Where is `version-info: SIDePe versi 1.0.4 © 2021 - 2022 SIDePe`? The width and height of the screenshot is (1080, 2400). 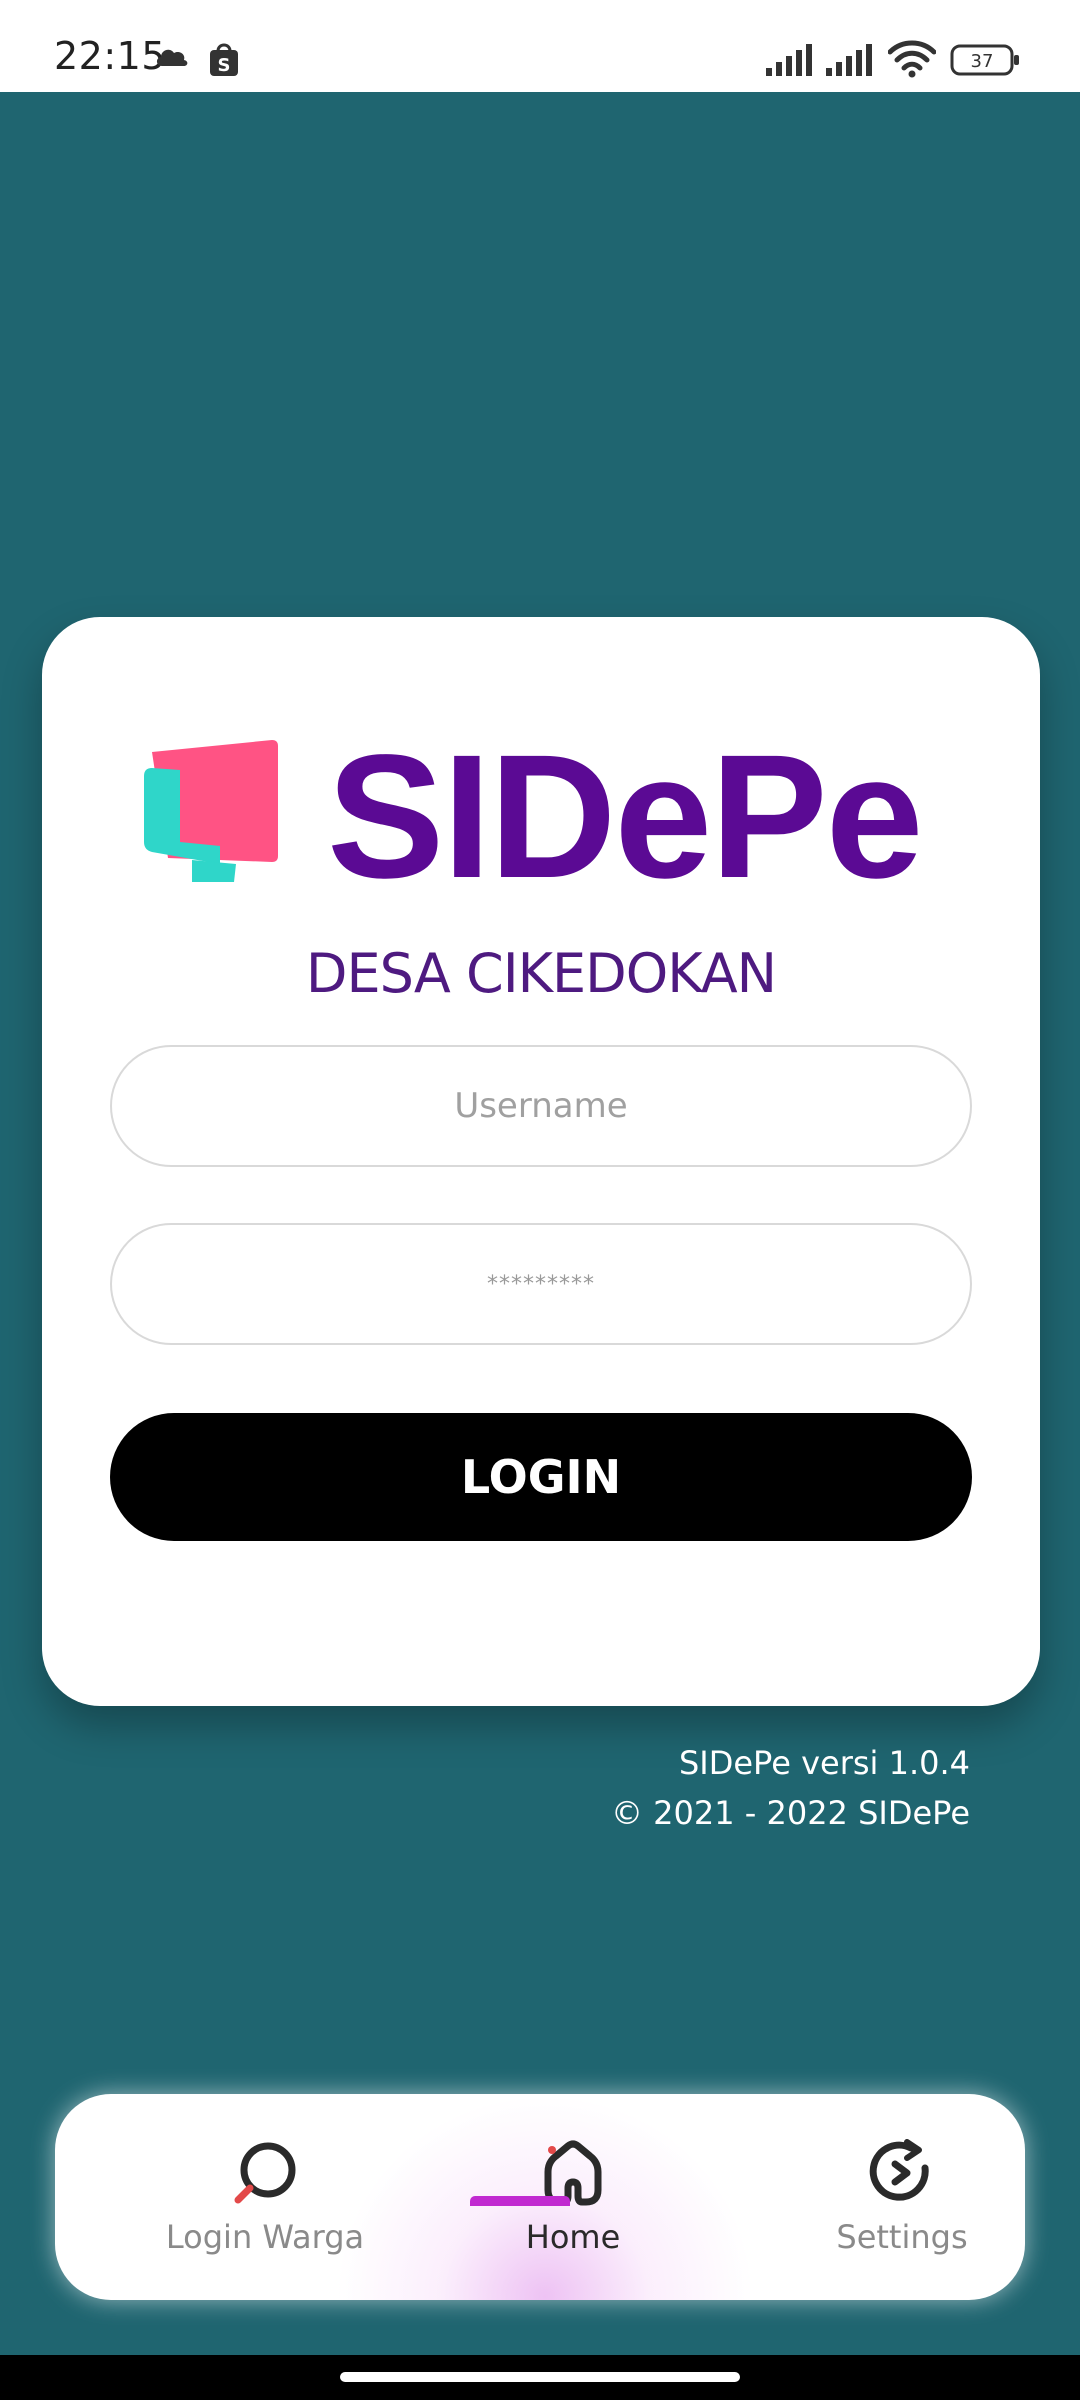
version-info: SIDePe versi 1.0.4 © 2021 - 2022 SIDePe is located at coordinates (790, 1788).